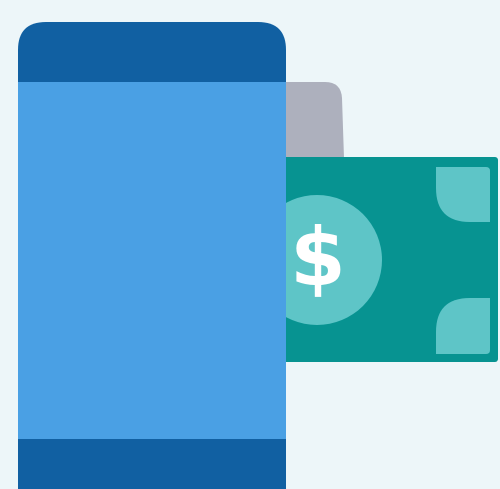 This screenshot has width=500, height=489. What do you see at coordinates (152, 52) in the screenshot?
I see `phone-top-bar` at bounding box center [152, 52].